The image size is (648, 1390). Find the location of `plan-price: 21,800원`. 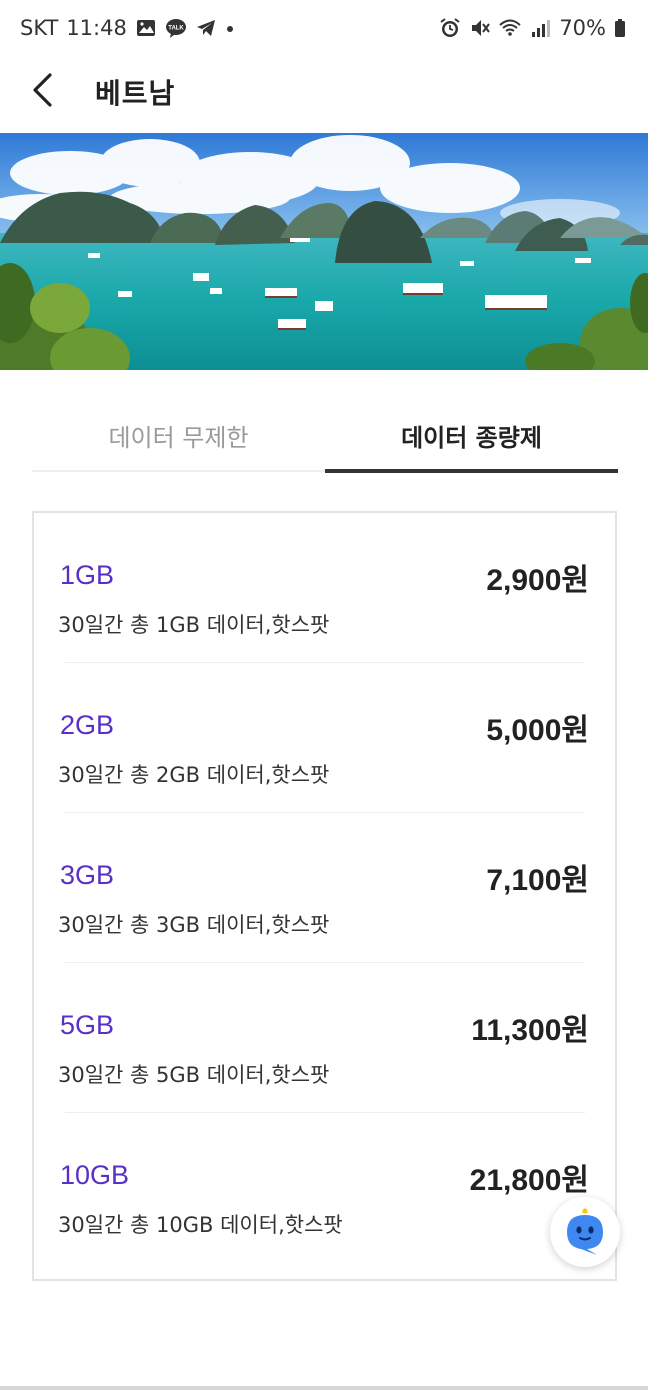

plan-price: 21,800원 is located at coordinates (529, 1180).